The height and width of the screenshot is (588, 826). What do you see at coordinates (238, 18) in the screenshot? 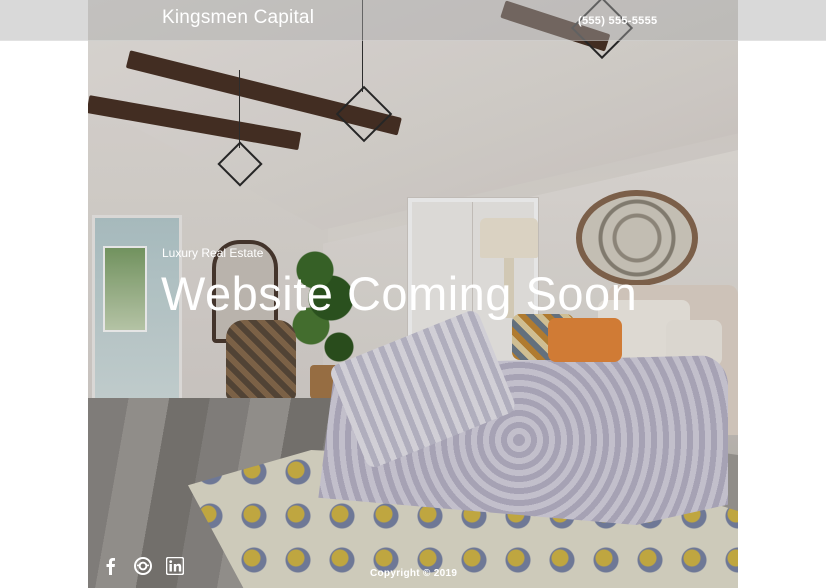
I see `brand-logo-link: Kingsmen Capital` at bounding box center [238, 18].